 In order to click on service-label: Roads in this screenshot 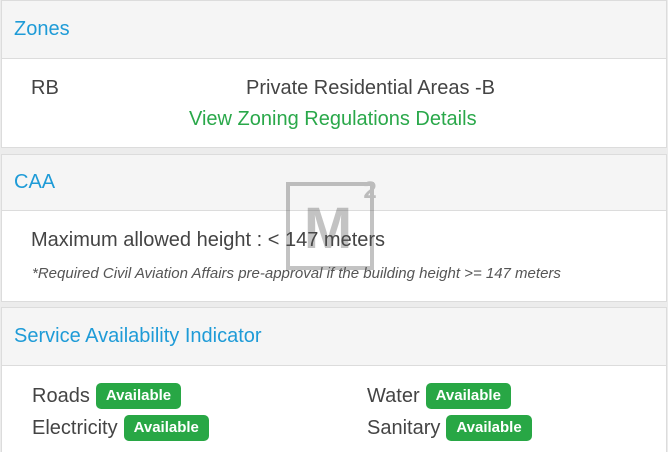, I will do `click(61, 395)`.